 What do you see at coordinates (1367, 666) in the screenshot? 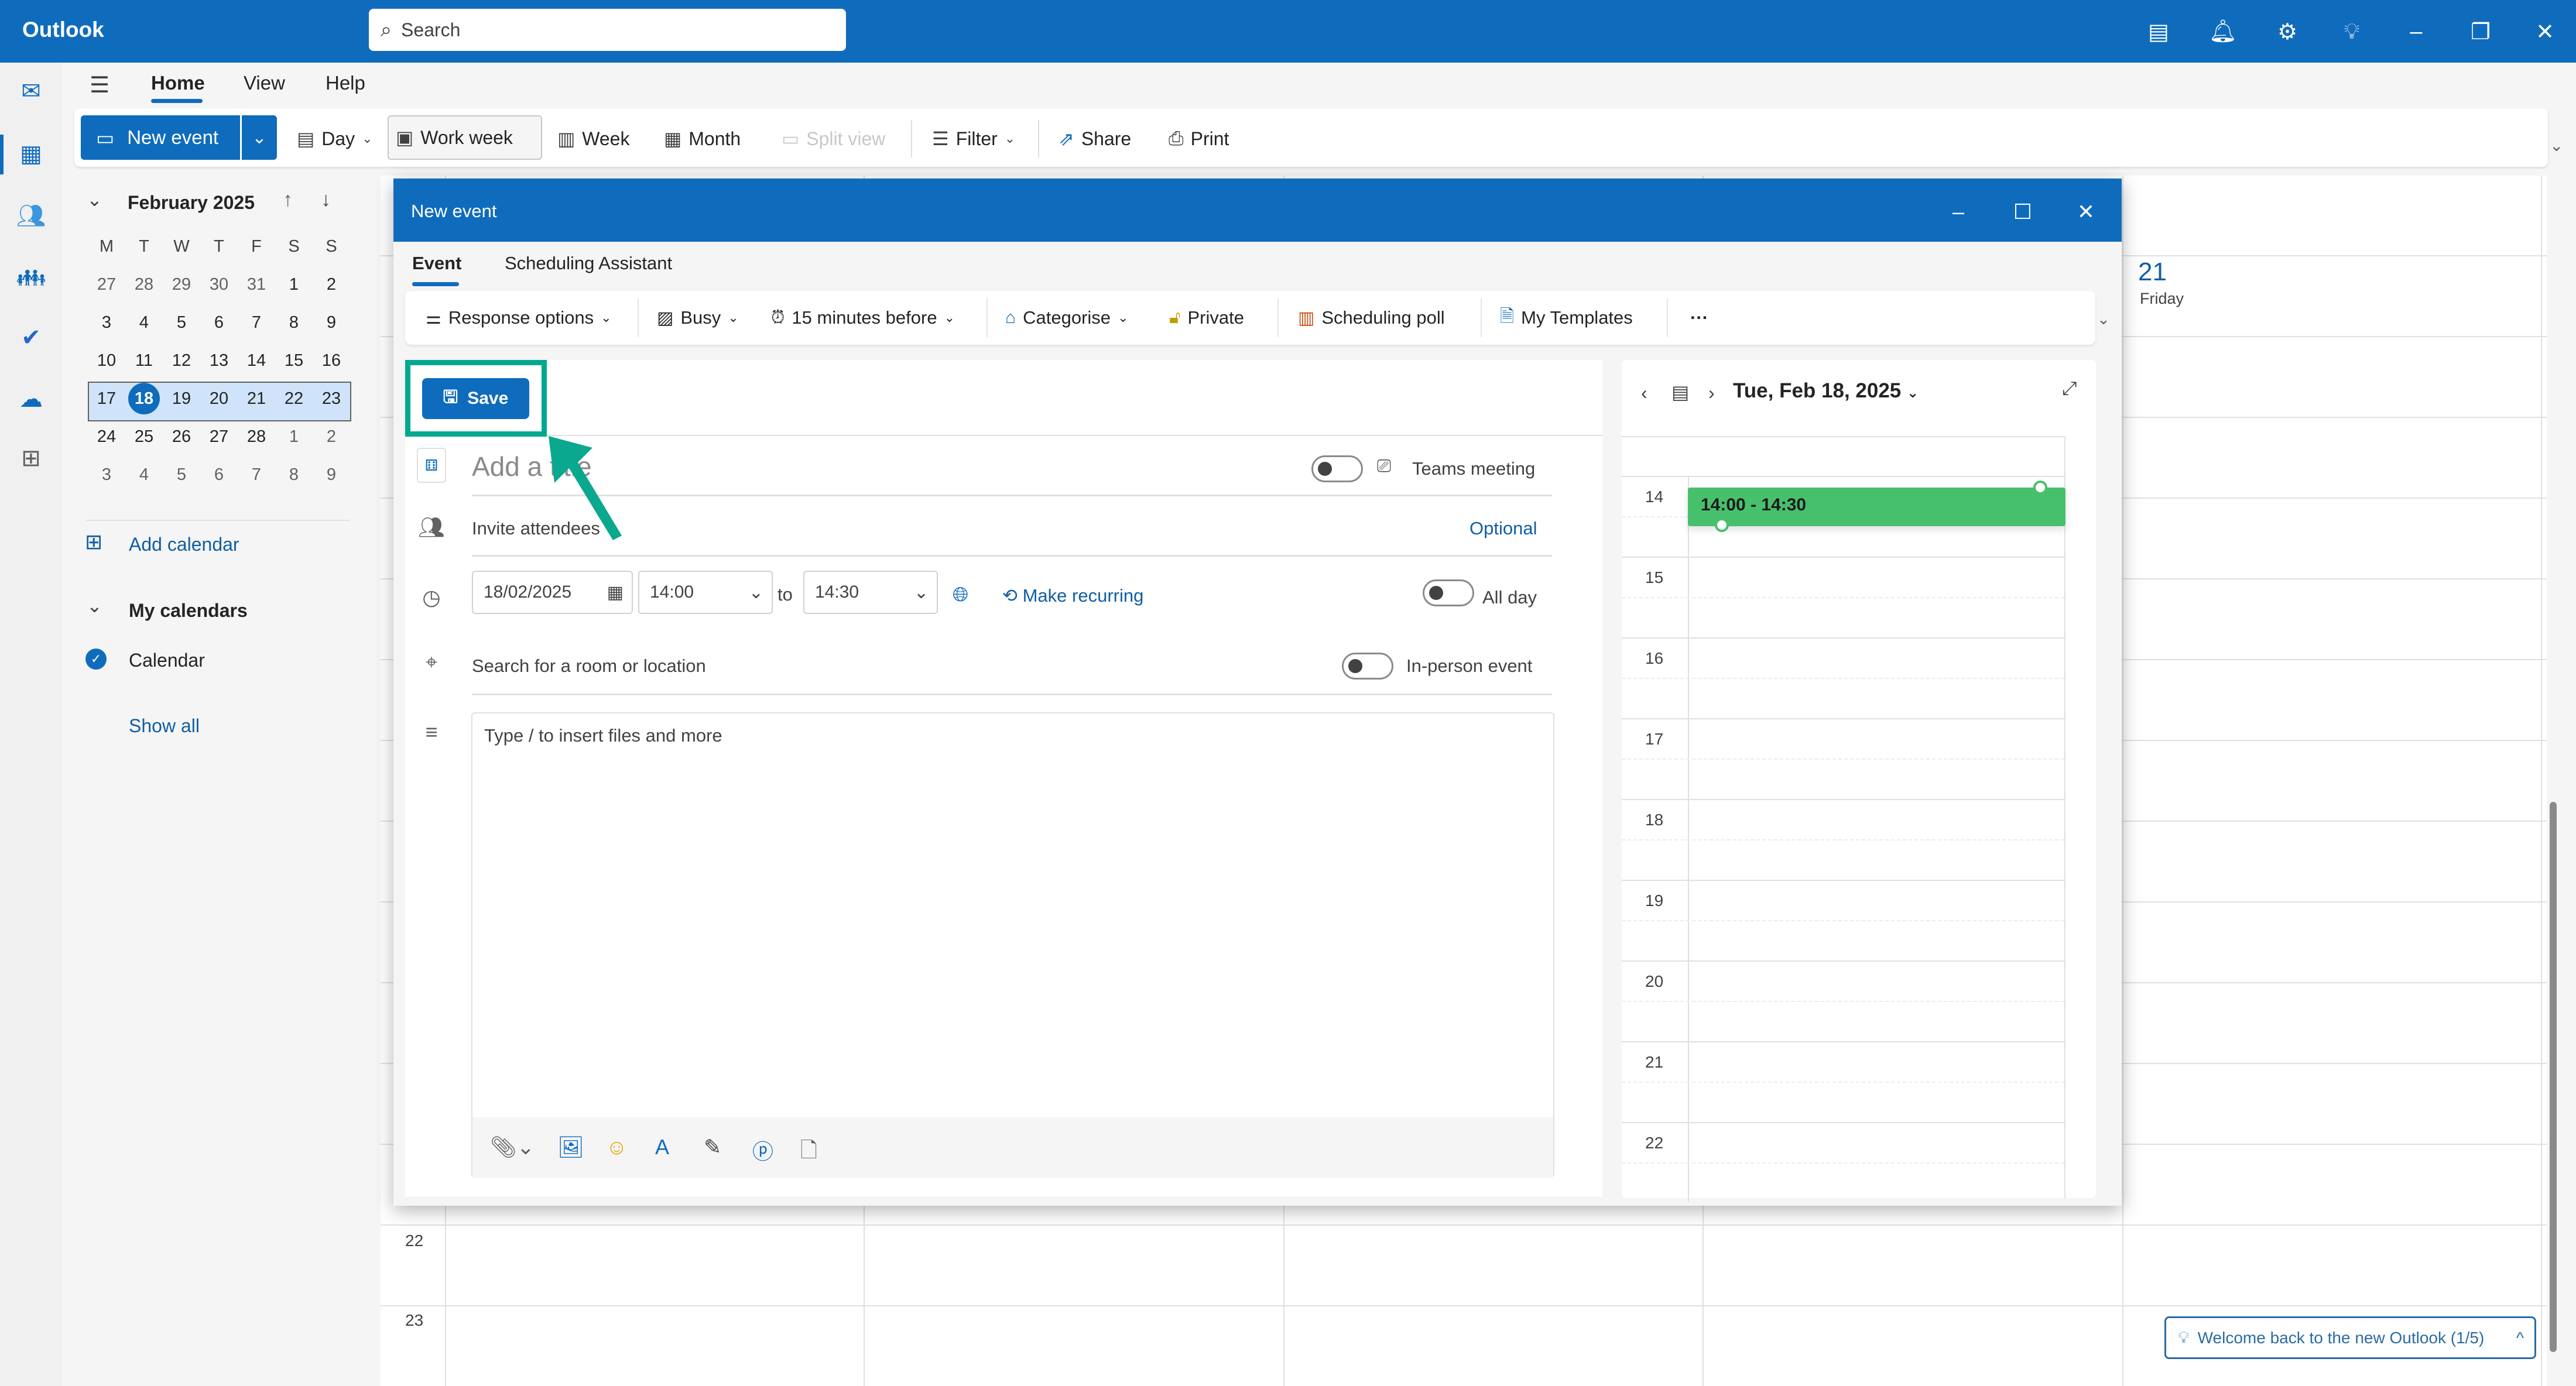
I see `in-person-event-toggle` at bounding box center [1367, 666].